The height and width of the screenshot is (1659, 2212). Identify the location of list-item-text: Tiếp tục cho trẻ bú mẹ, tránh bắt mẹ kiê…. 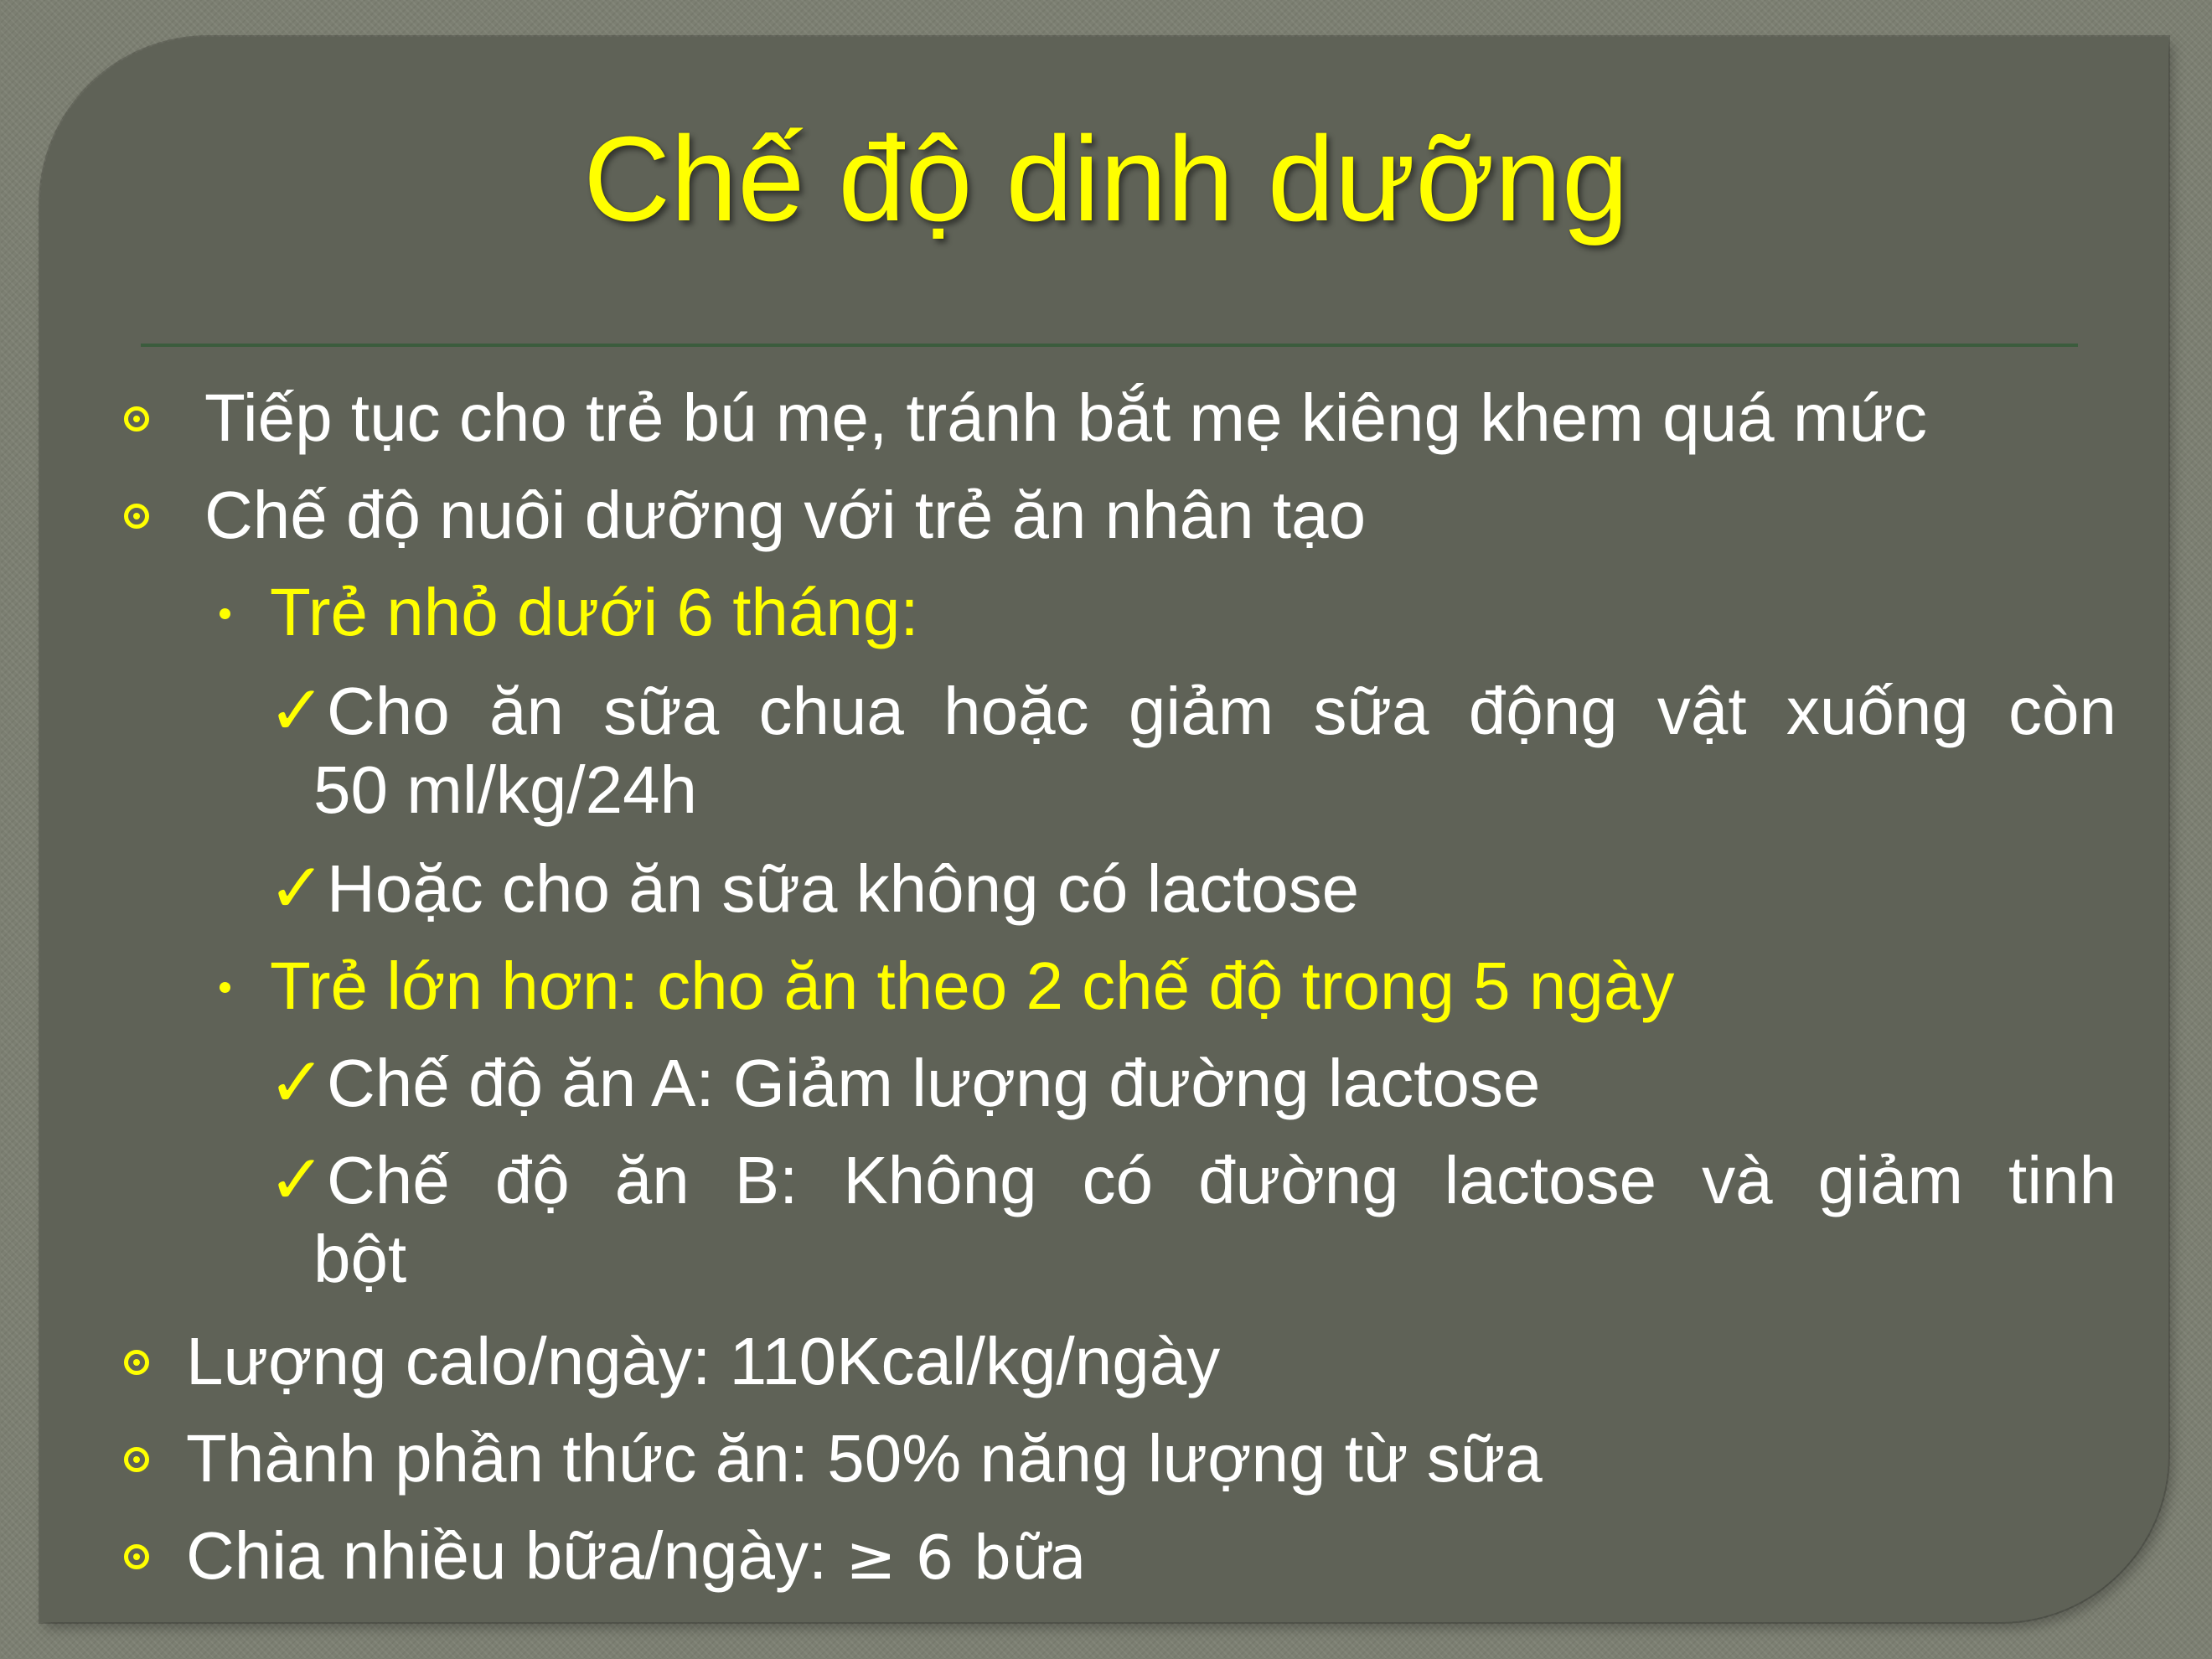
(1066, 417).